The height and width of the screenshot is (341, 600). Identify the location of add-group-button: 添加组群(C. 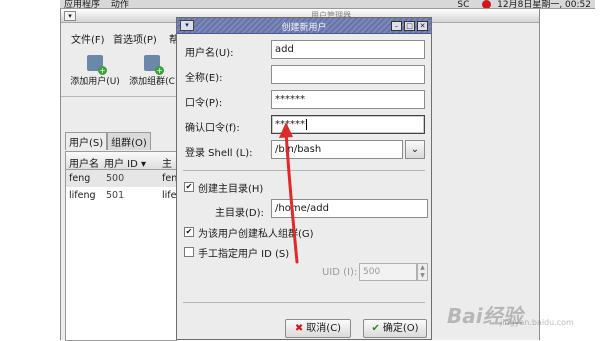
(152, 71).